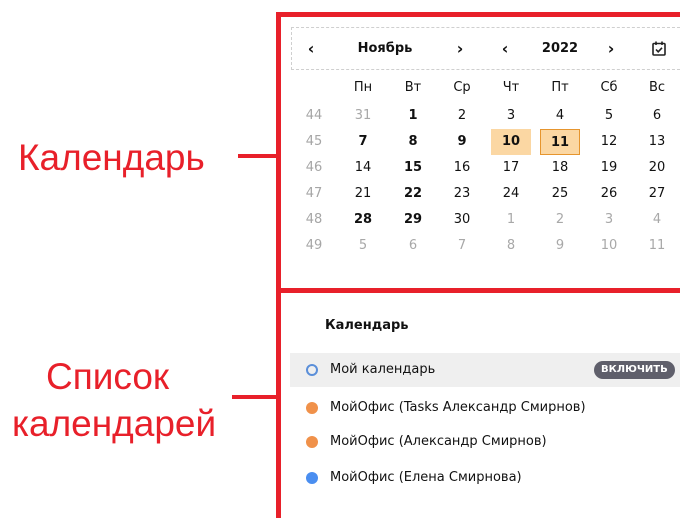 The height and width of the screenshot is (518, 680). Describe the element at coordinates (657, 194) in the screenshot. I see `day-cell: 27` at that location.